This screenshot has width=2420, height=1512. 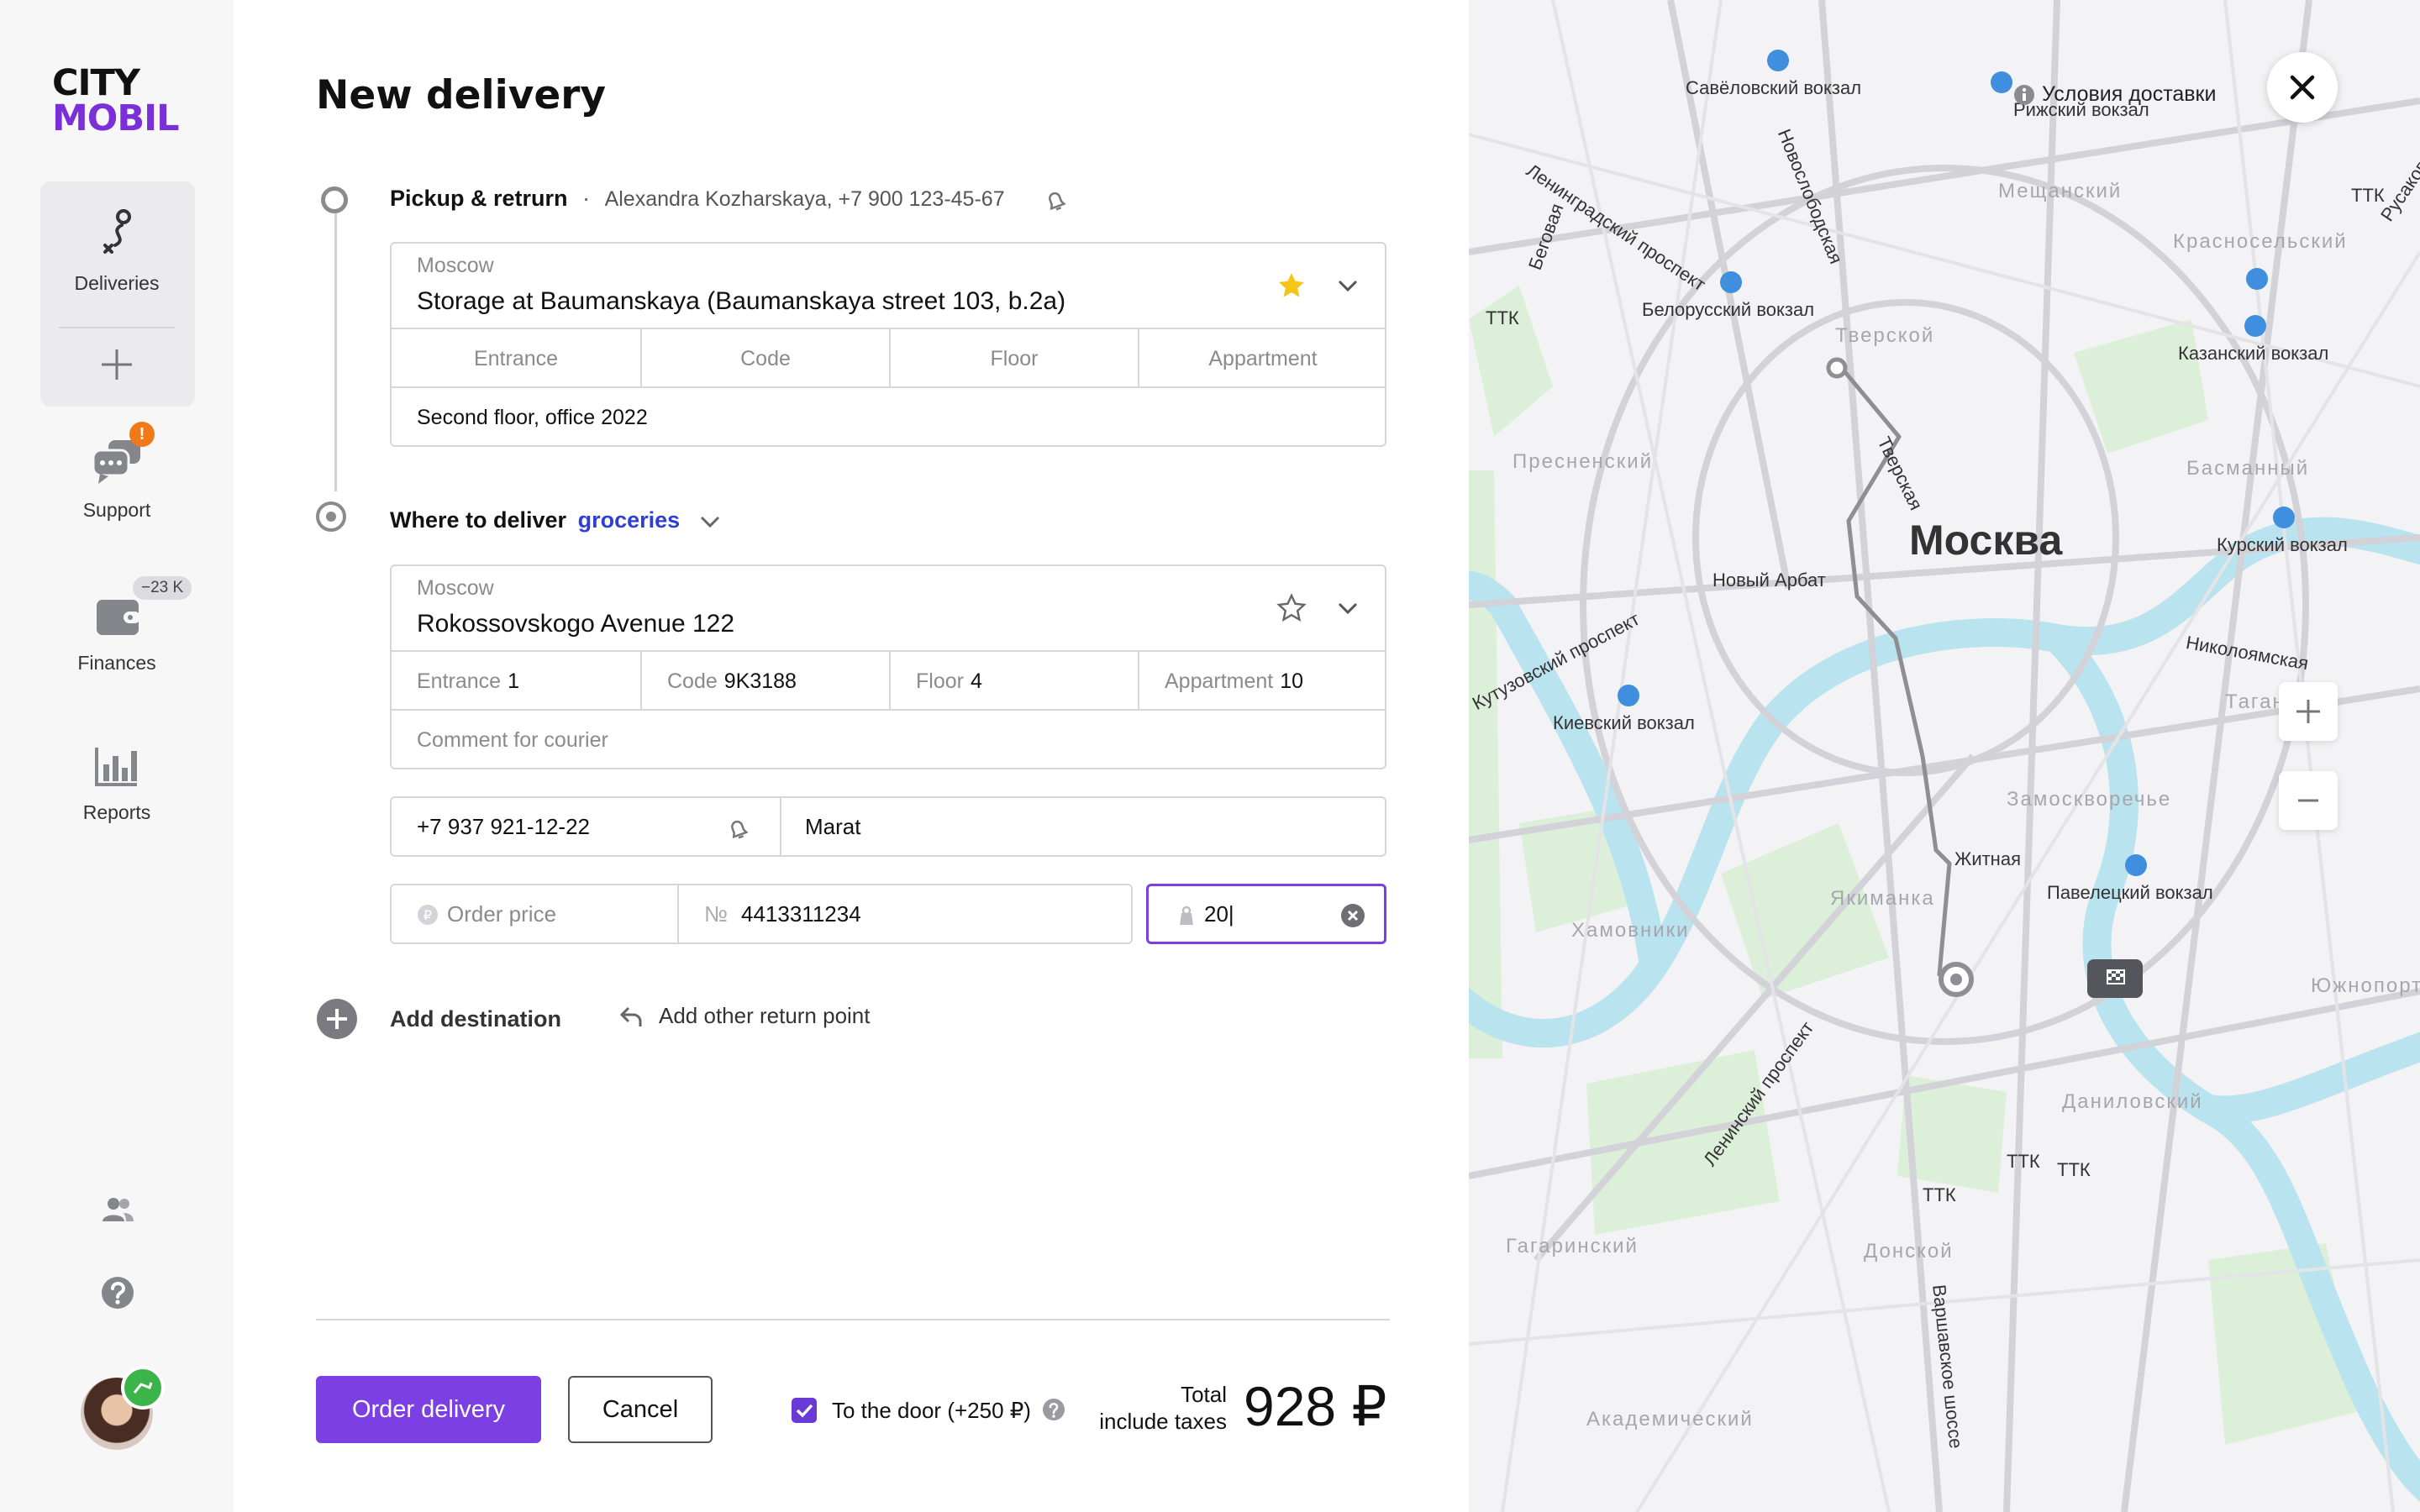 What do you see at coordinates (1583, 461) in the screenshot?
I see `map-district: Пресненский` at bounding box center [1583, 461].